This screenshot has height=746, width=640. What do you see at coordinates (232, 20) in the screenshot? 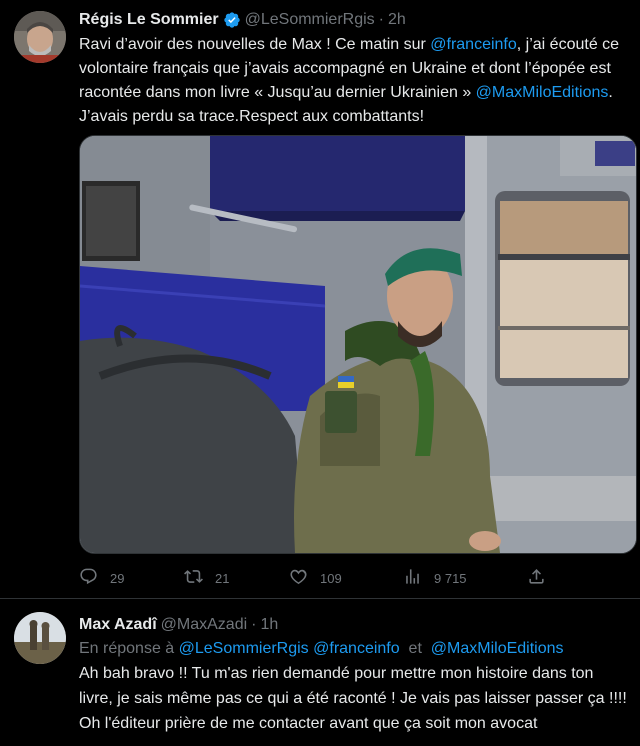
I see `verified-icon` at bounding box center [232, 20].